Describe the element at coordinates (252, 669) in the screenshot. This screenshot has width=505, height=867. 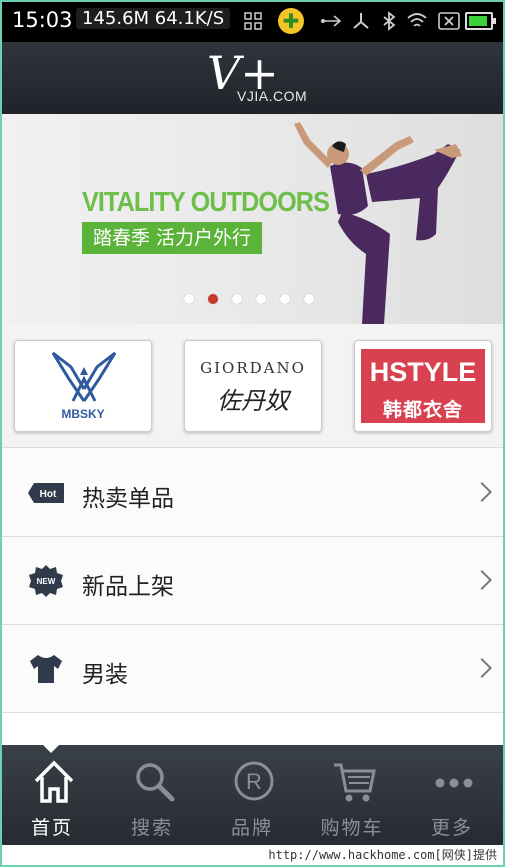
I see `list-item-menswear: 男装` at that location.